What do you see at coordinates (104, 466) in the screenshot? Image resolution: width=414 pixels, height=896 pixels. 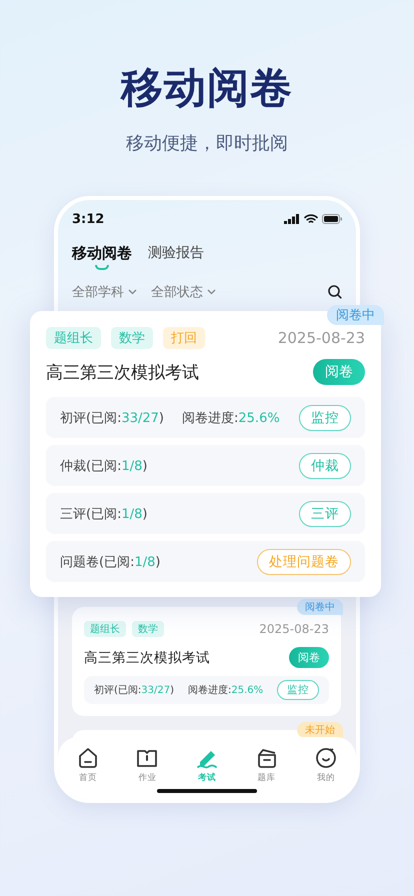 I see `stage-count: 仲裁(已阅:1/8)` at bounding box center [104, 466].